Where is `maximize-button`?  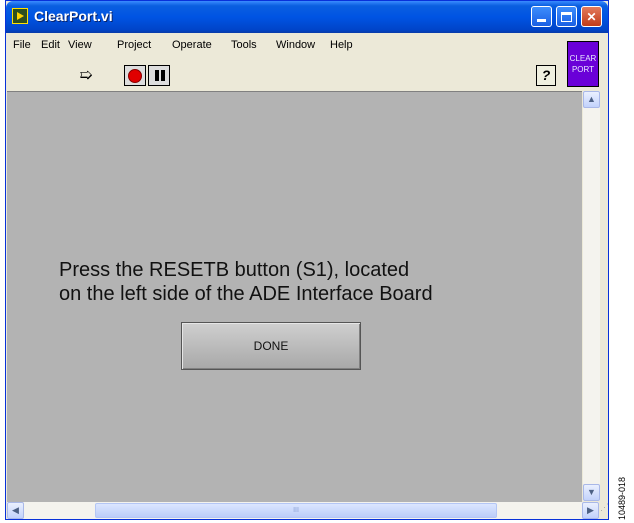 maximize-button is located at coordinates (566, 16).